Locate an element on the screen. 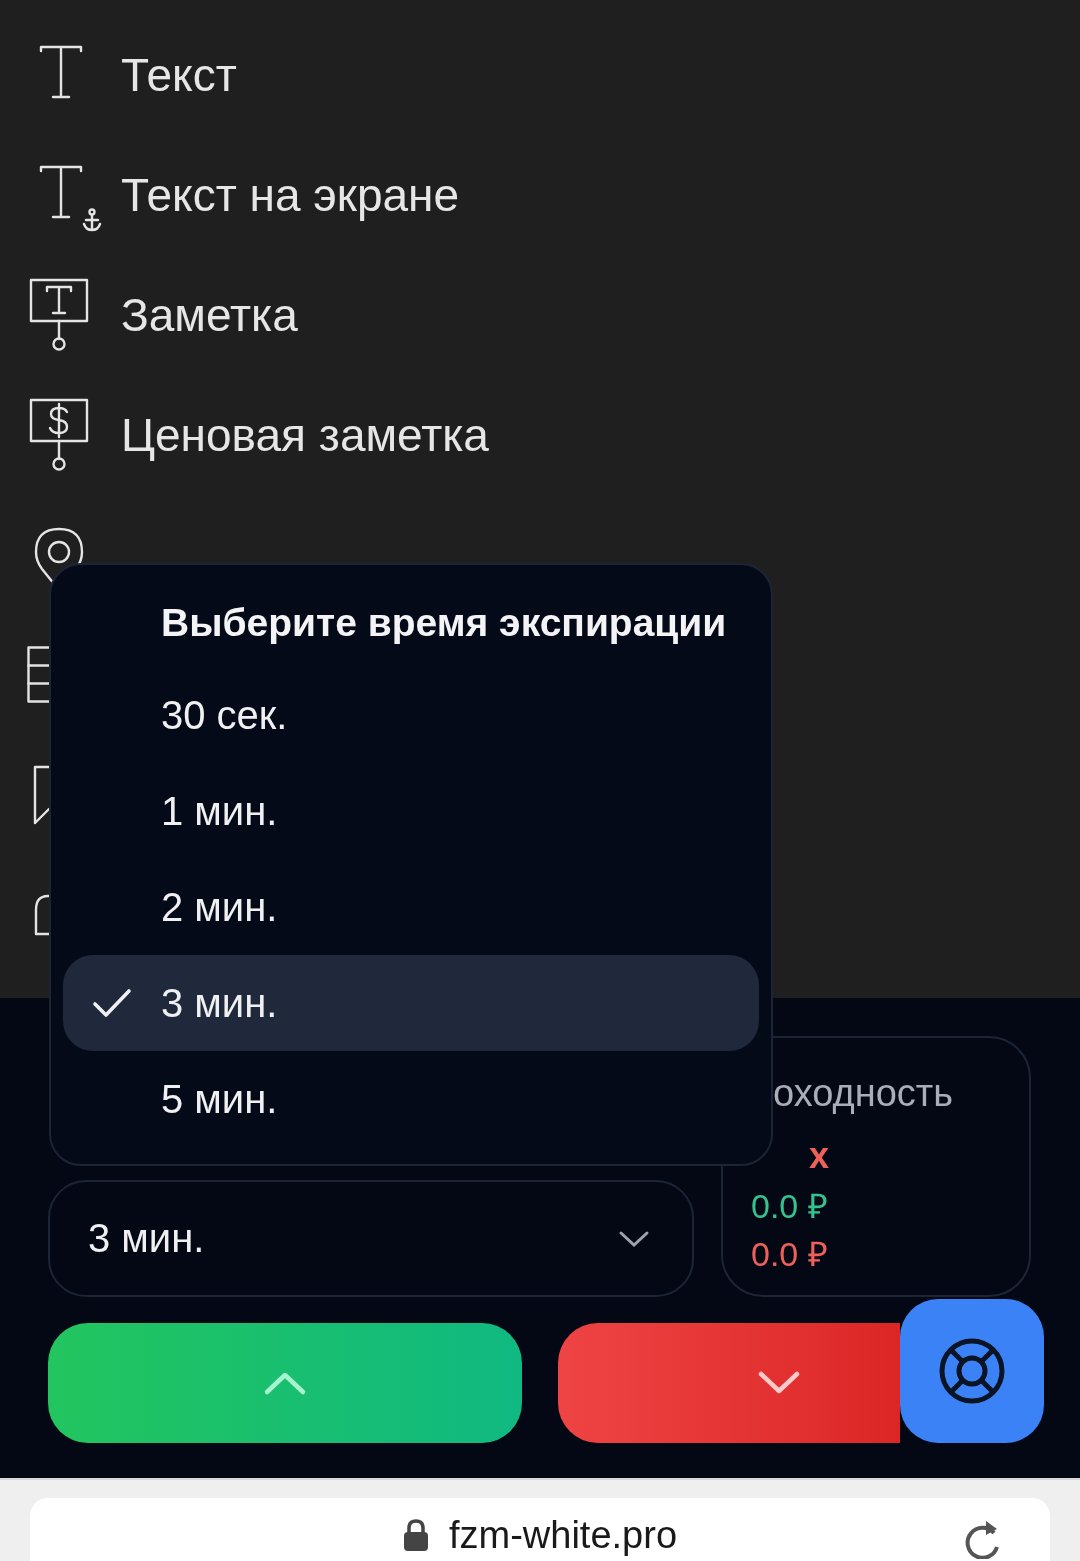  url-text: fzm-white.pro is located at coordinates (563, 1535).